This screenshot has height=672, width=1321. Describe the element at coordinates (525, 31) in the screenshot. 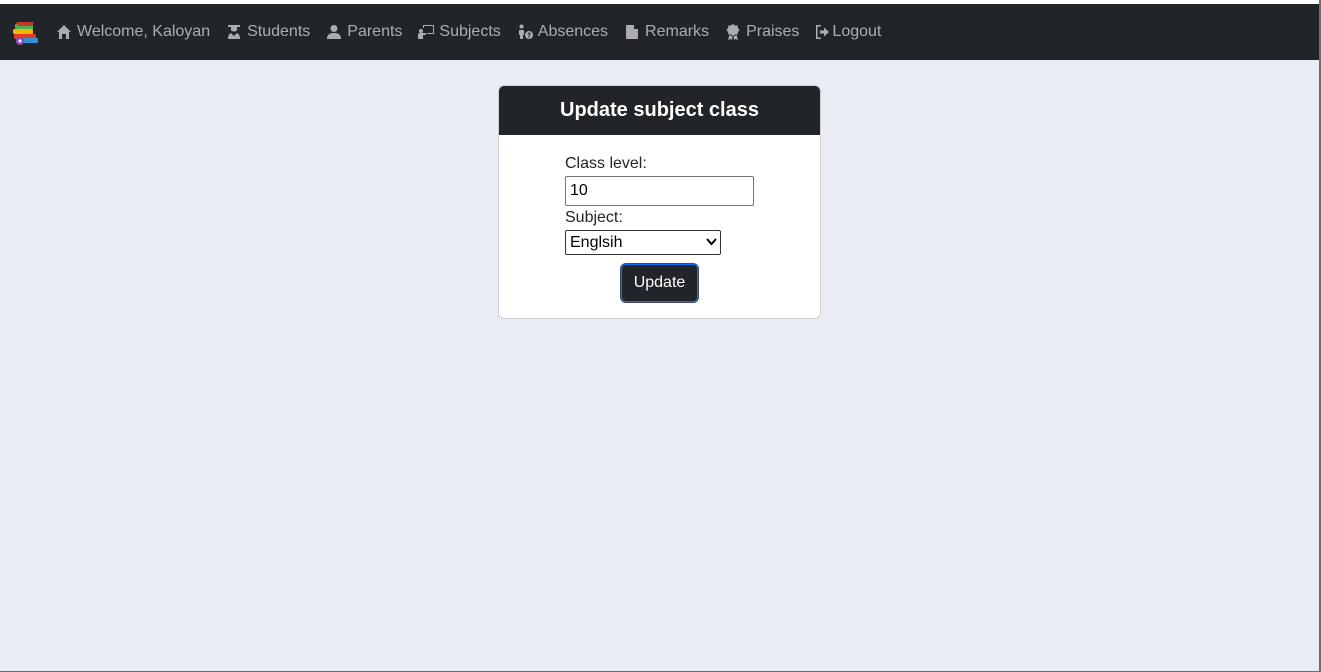

I see `person-question-icon` at that location.